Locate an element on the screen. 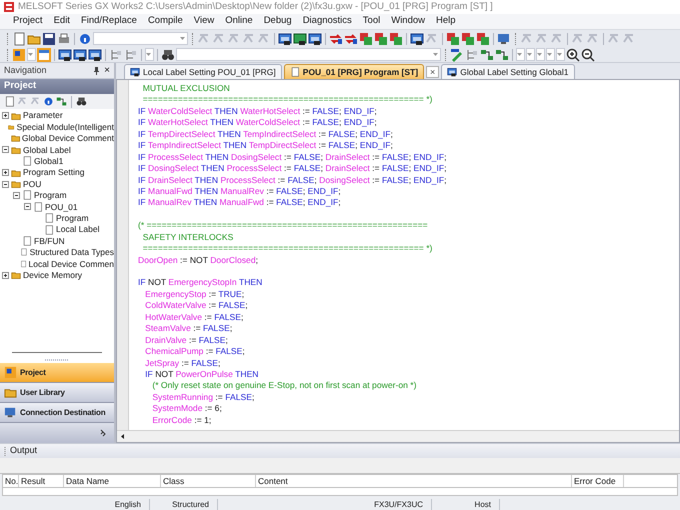  column-header: No. is located at coordinates (11, 481).